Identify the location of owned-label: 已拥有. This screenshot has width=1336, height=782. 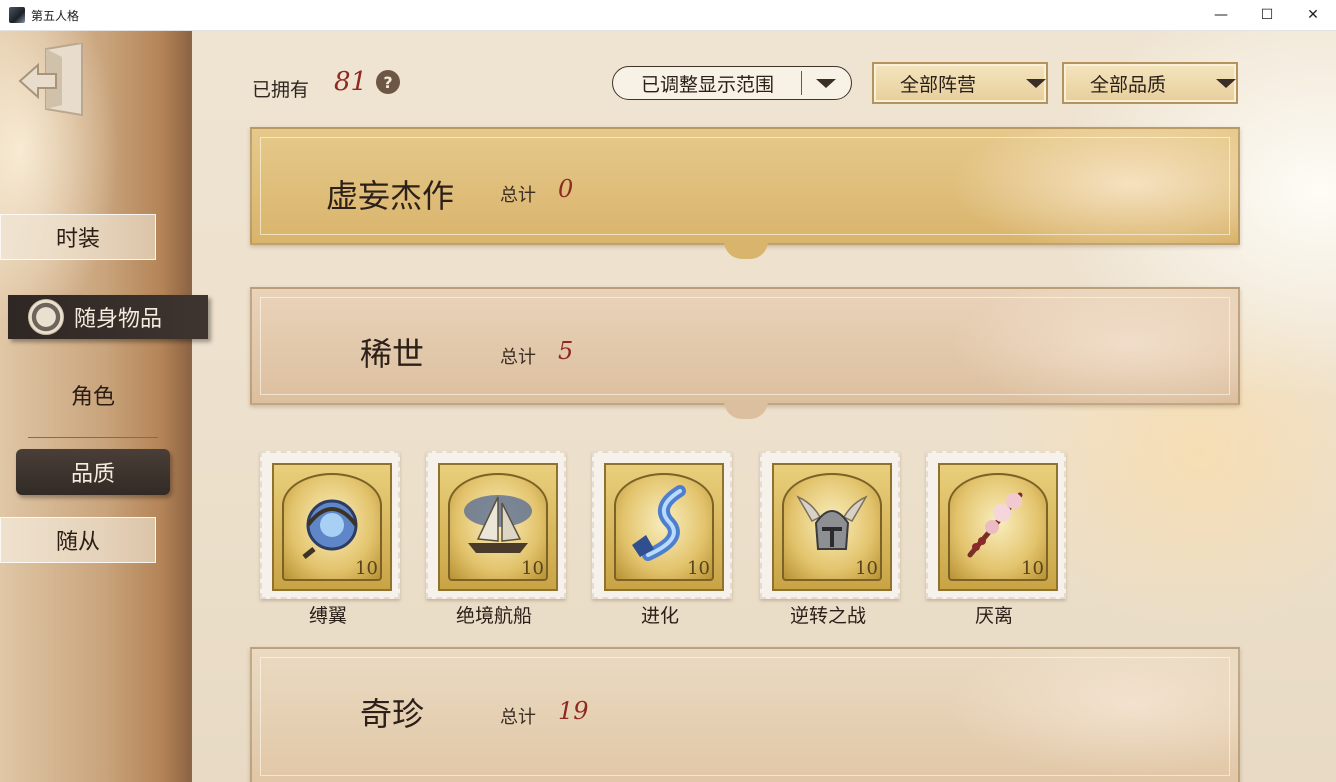
(281, 90).